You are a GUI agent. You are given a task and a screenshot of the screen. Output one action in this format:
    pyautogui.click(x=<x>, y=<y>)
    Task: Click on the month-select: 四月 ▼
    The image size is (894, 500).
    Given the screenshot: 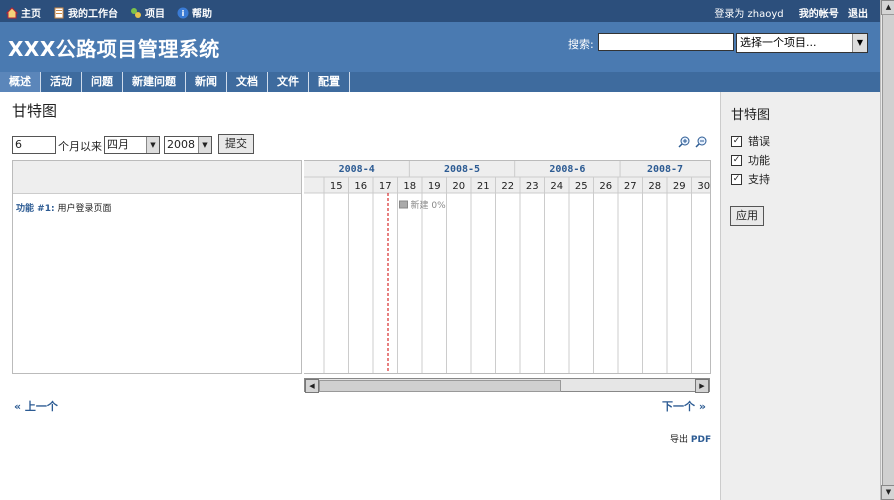 What is the action you would take?
    pyautogui.click(x=132, y=145)
    